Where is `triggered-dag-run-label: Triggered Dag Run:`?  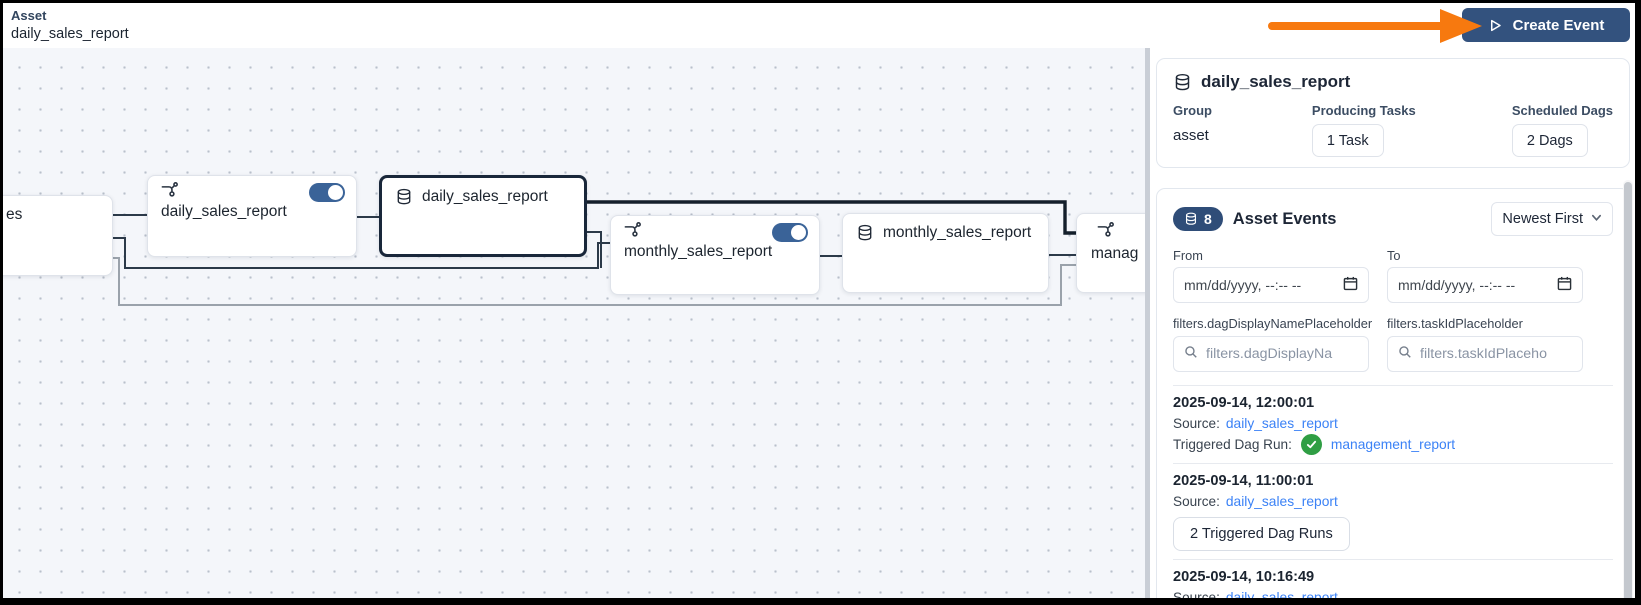
triggered-dag-run-label: Triggered Dag Run: is located at coordinates (1232, 444).